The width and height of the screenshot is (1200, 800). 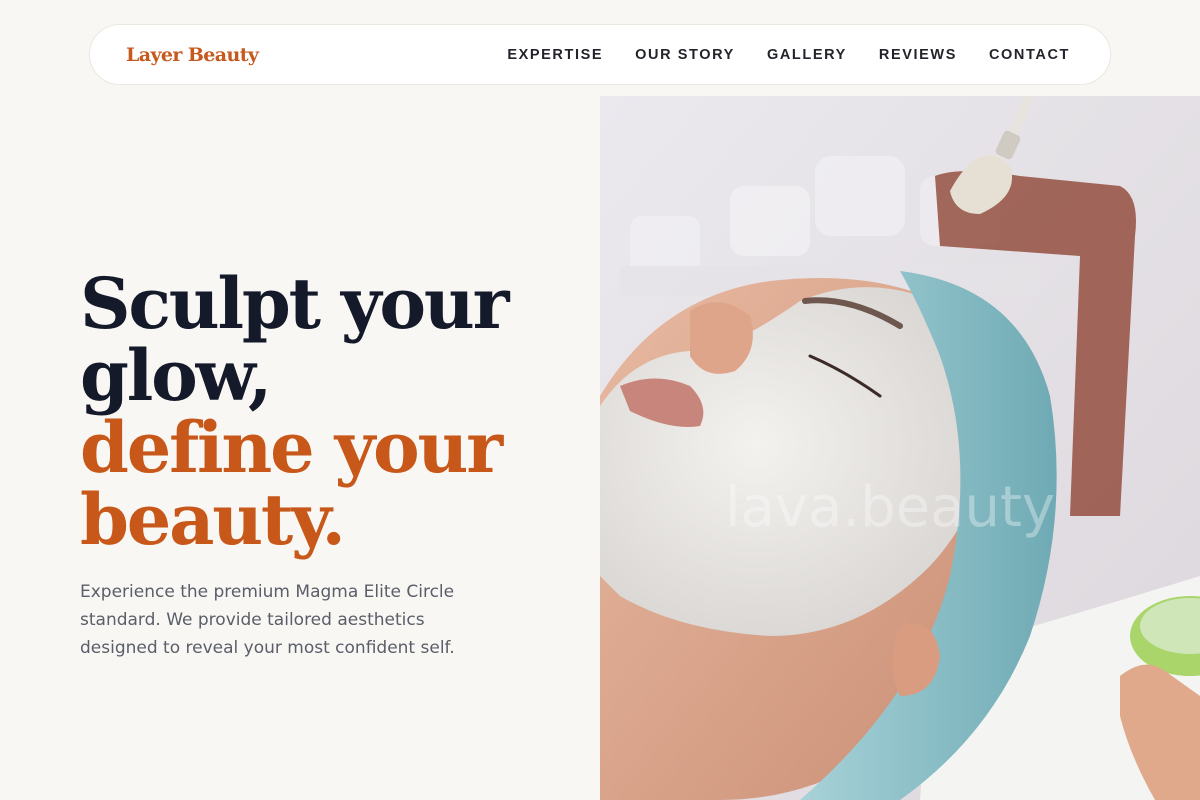 What do you see at coordinates (1029, 55) in the screenshot?
I see `nav-link-contact: CONTACT` at bounding box center [1029, 55].